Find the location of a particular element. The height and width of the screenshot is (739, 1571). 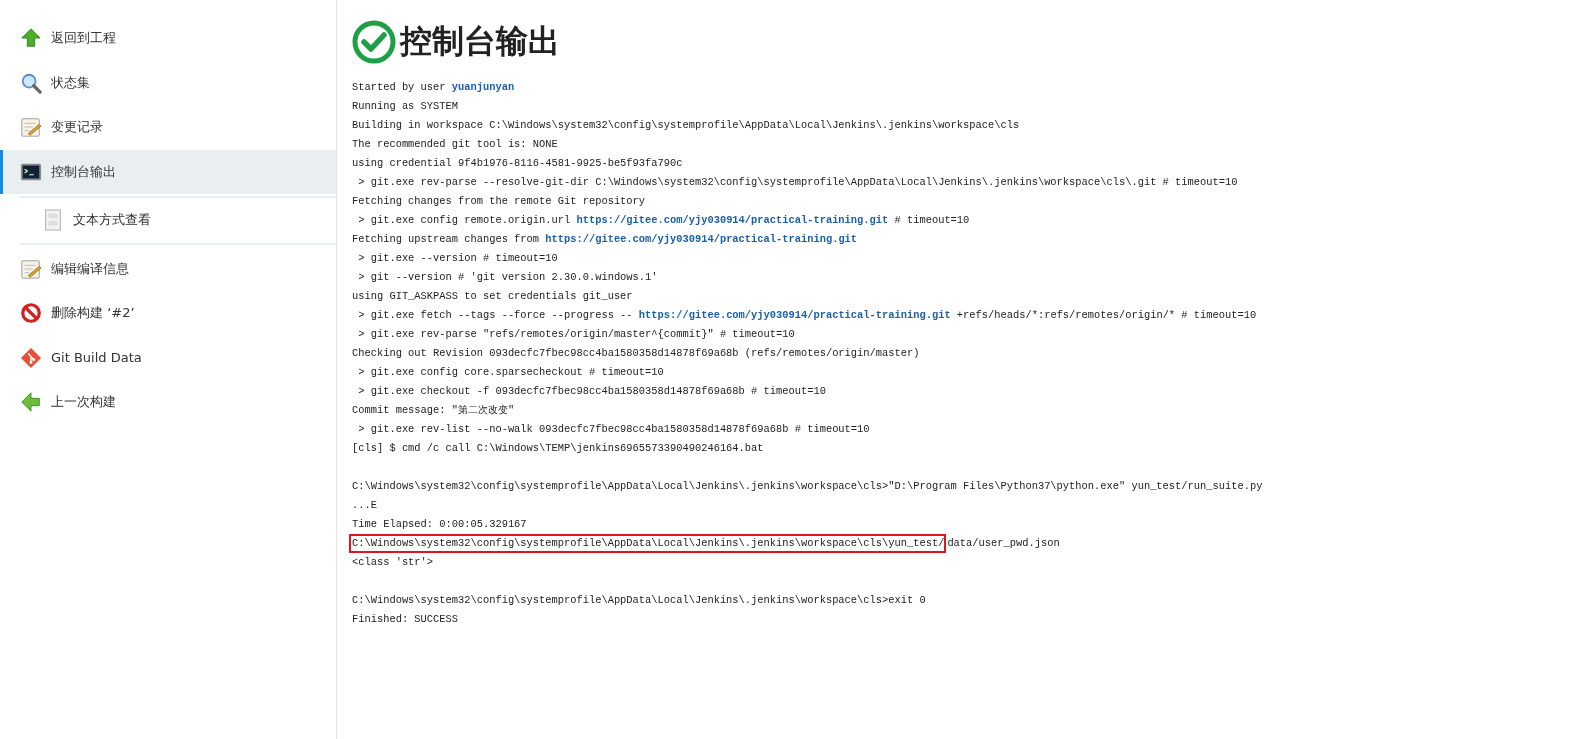

console-text: <class 'str'> is located at coordinates (393, 562).